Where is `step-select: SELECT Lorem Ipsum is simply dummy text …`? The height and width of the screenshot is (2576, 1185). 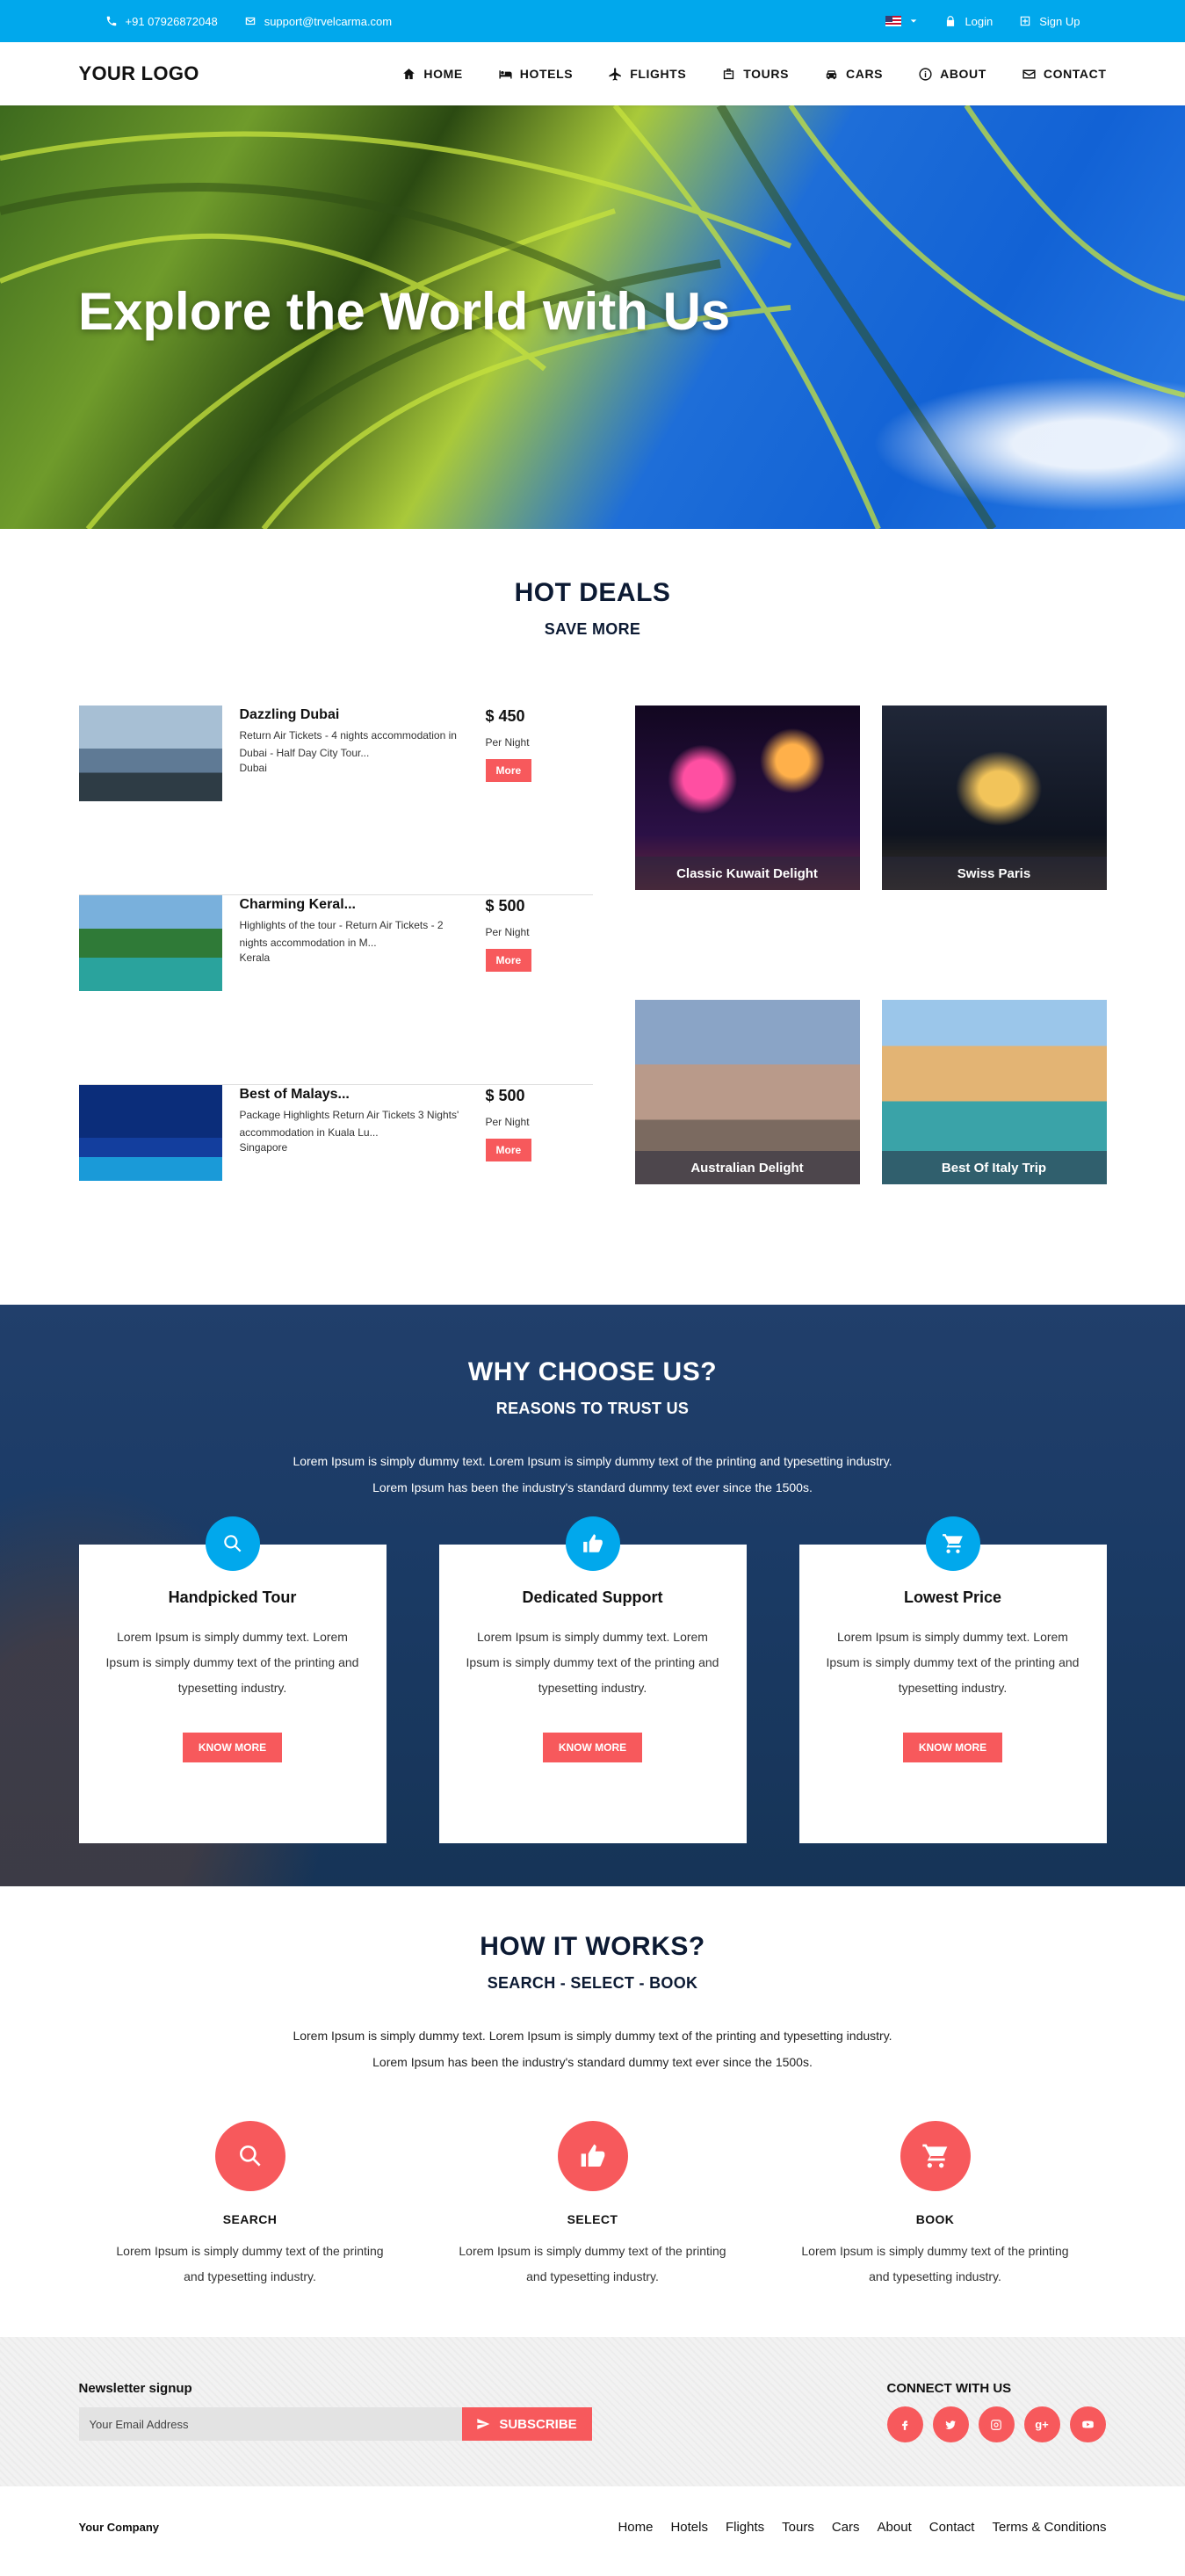
step-select: SELECT Lorem Ipsum is simply dummy text … is located at coordinates (593, 2205).